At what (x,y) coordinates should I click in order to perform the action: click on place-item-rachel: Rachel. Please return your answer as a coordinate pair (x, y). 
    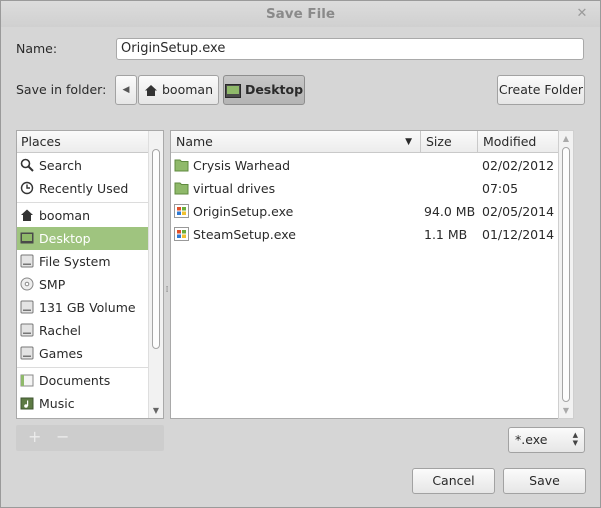
    Looking at the image, I should click on (82, 330).